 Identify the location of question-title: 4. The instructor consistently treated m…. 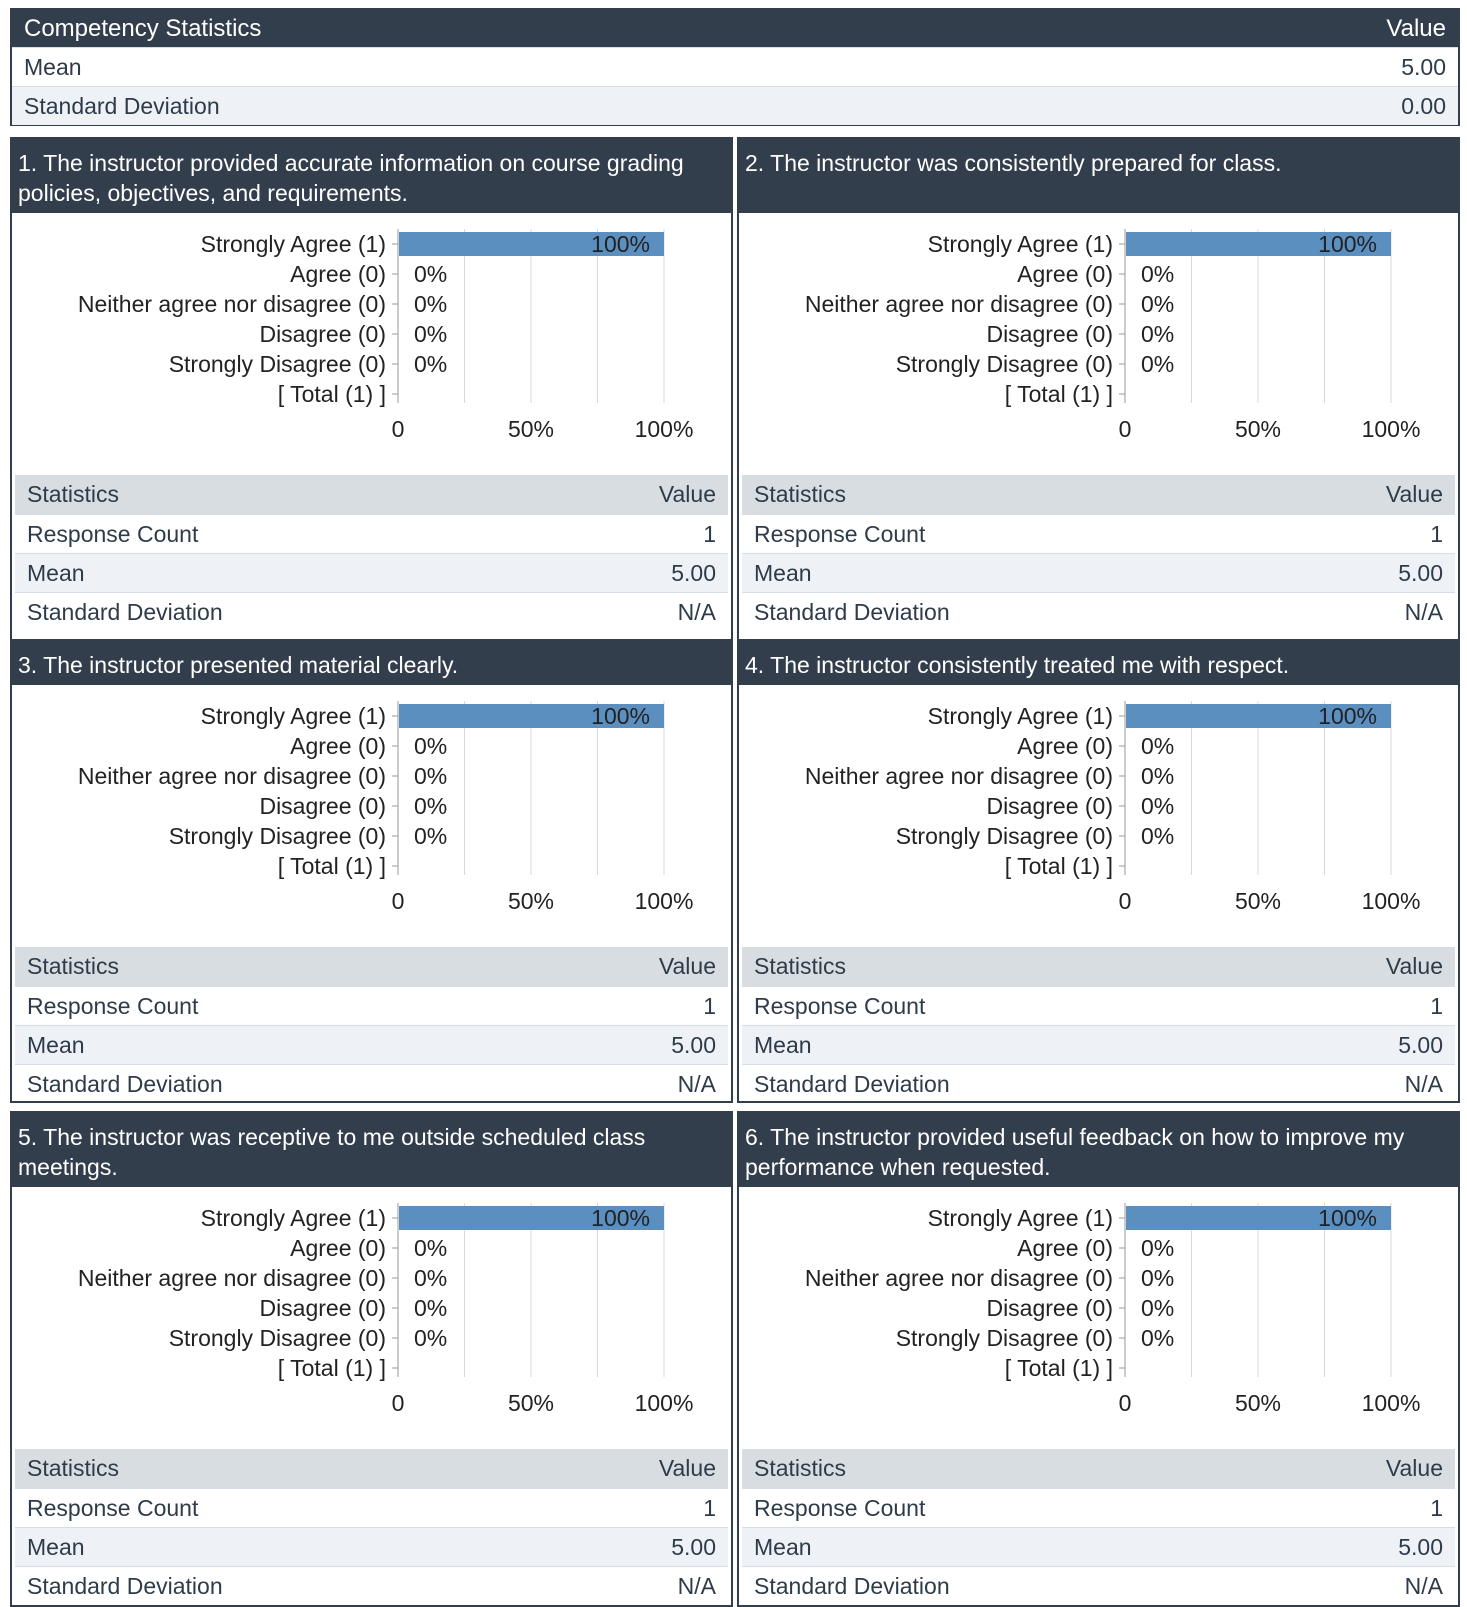
(1098, 663).